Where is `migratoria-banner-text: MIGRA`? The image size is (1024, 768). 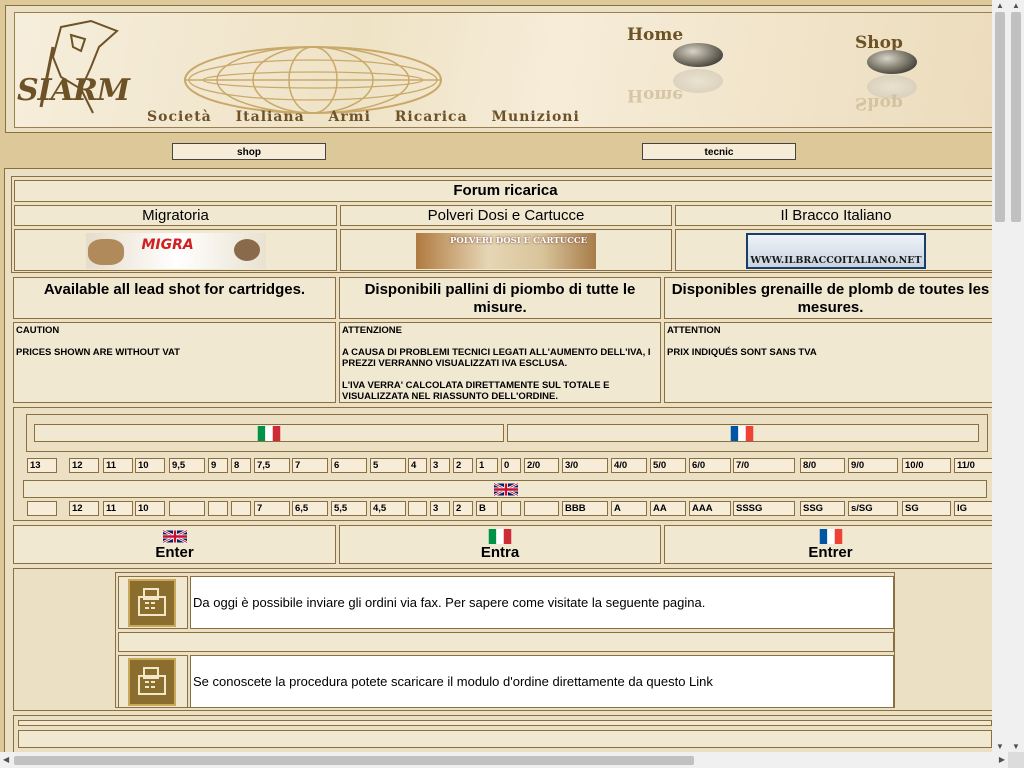 migratoria-banner-text: MIGRA is located at coordinates (167, 245).